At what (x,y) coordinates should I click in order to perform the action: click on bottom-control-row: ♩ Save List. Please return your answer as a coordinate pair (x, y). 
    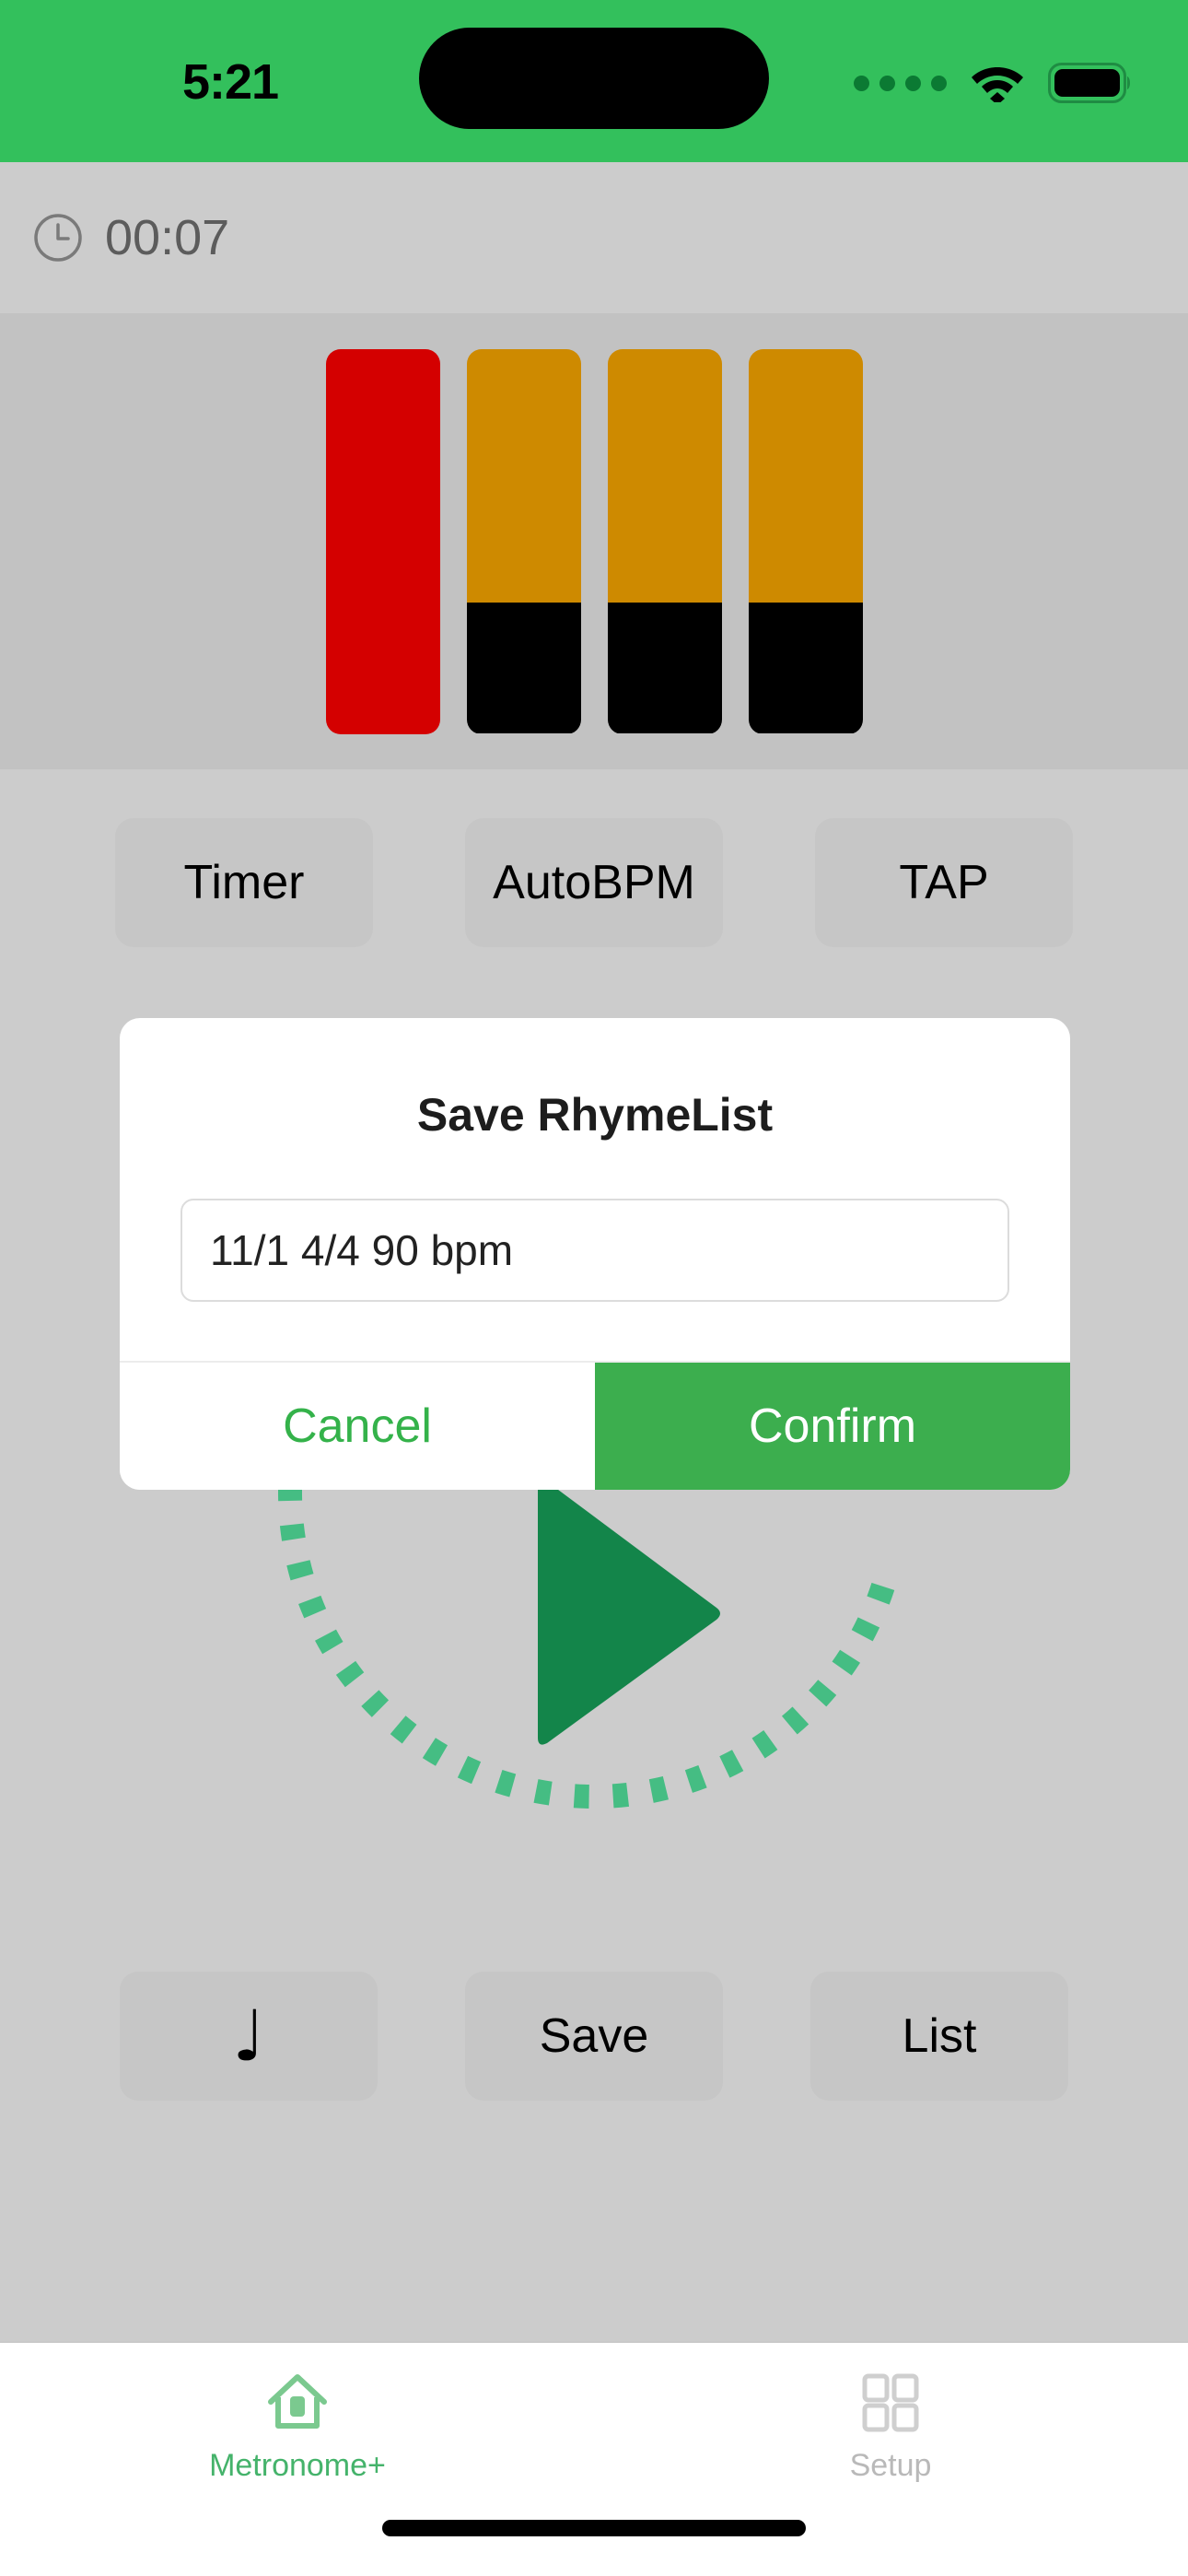
    Looking at the image, I should click on (594, 2037).